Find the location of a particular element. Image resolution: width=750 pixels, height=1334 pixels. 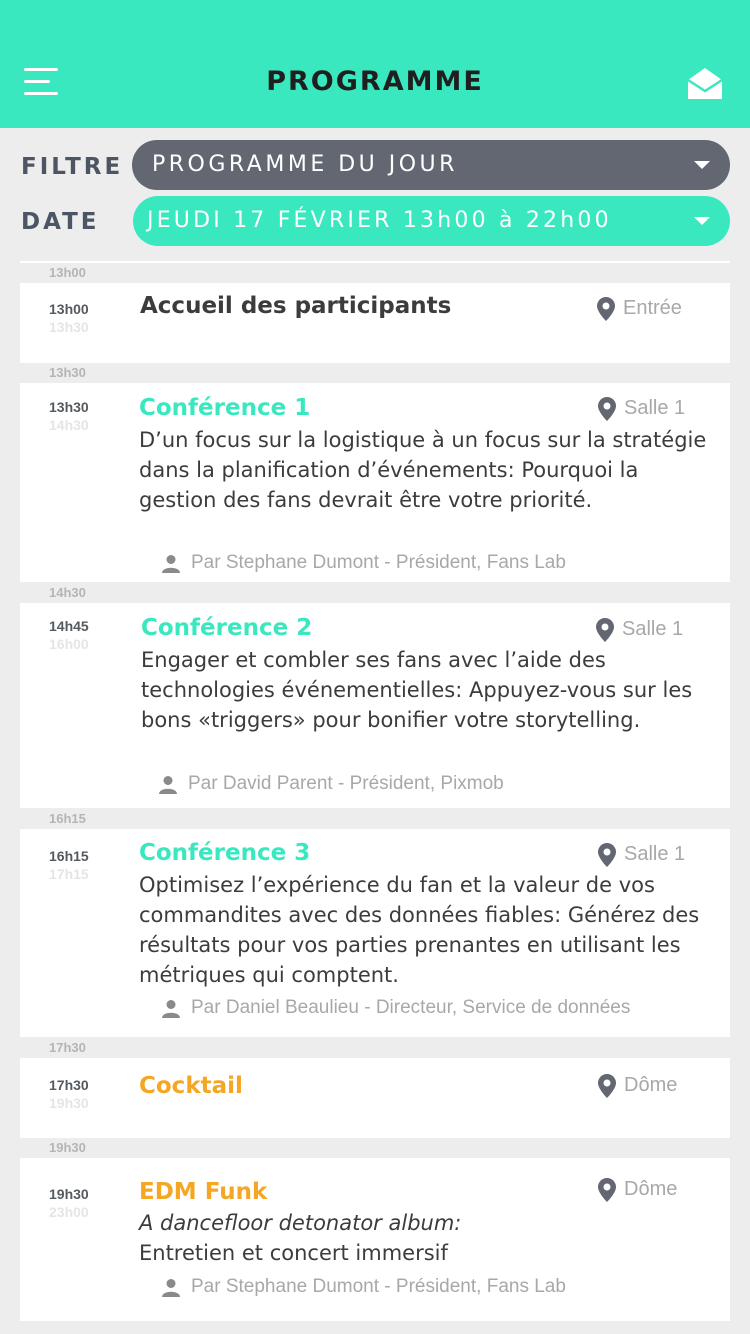

event-title: Accueil des participants is located at coordinates (296, 306).